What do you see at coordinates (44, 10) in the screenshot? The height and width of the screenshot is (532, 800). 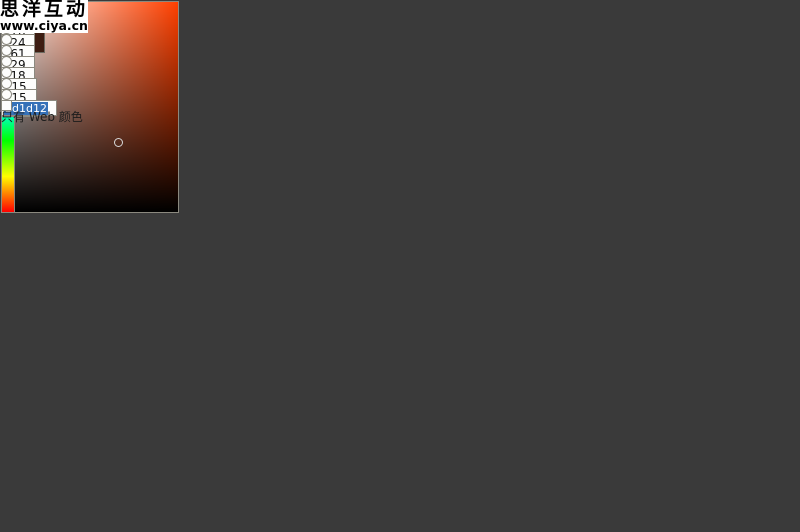 I see `watermark-title: 思洋互动` at bounding box center [44, 10].